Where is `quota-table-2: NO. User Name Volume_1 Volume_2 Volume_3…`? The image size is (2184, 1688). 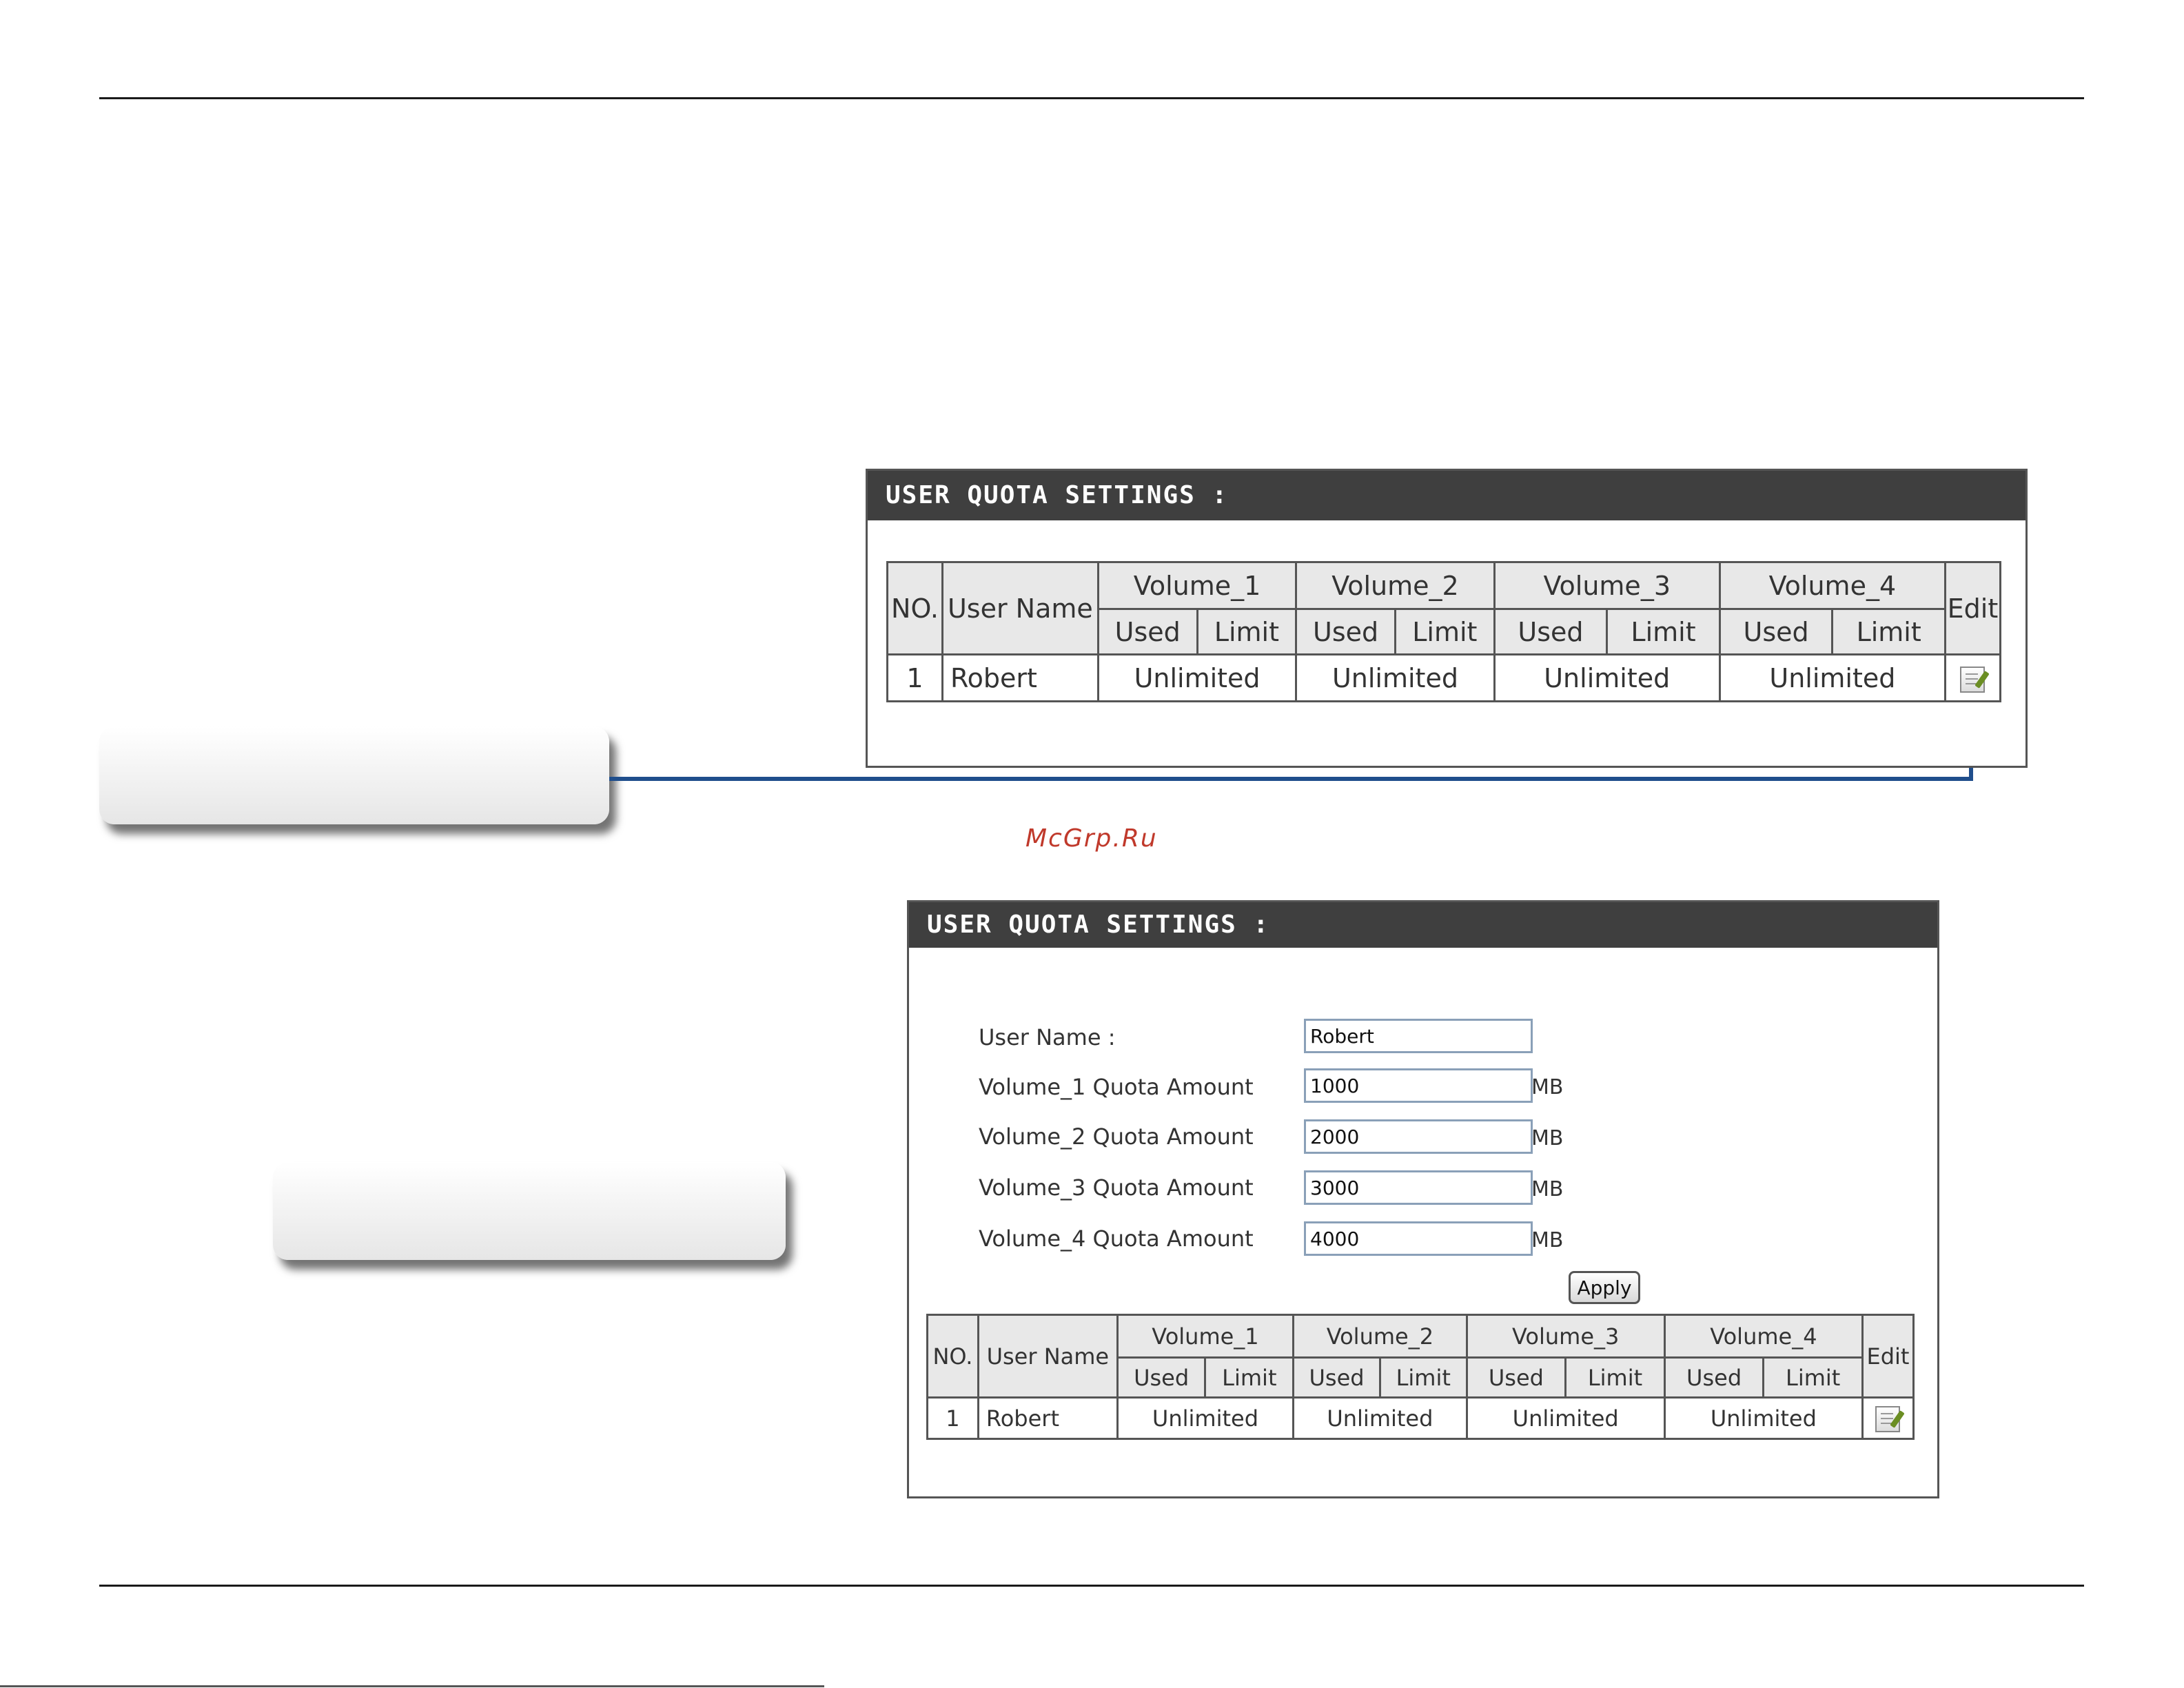 quota-table-2: NO. User Name Volume_1 Volume_2 Volume_3… is located at coordinates (1420, 1377).